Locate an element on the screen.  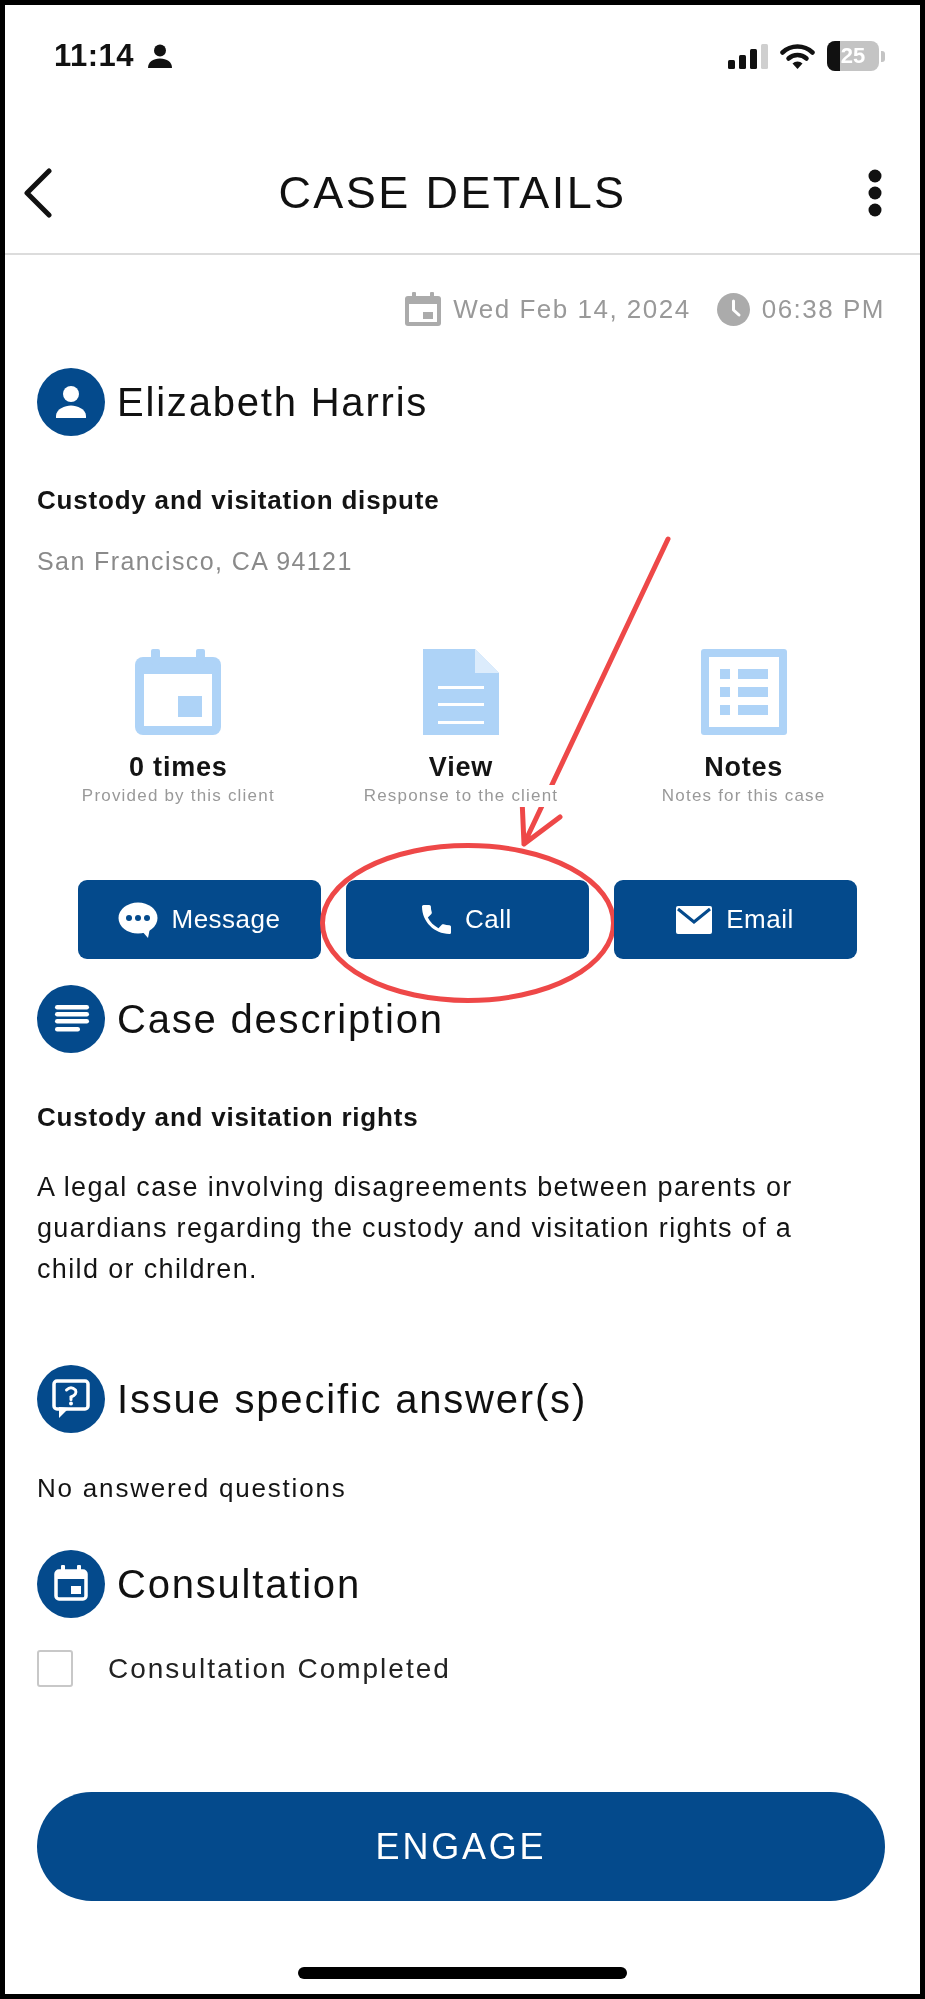
back-button is located at coordinates (38, 193).